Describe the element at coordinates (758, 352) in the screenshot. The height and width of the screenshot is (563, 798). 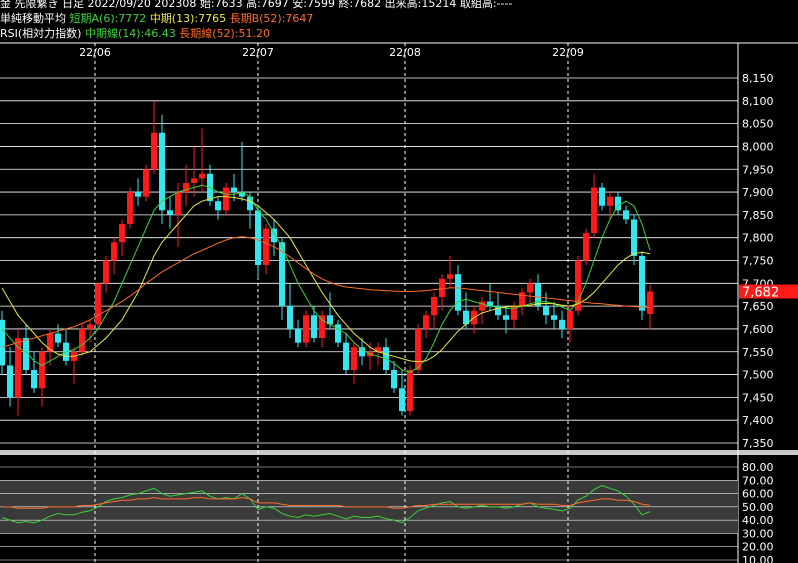
I see `price-tick-label: 7,550` at that location.